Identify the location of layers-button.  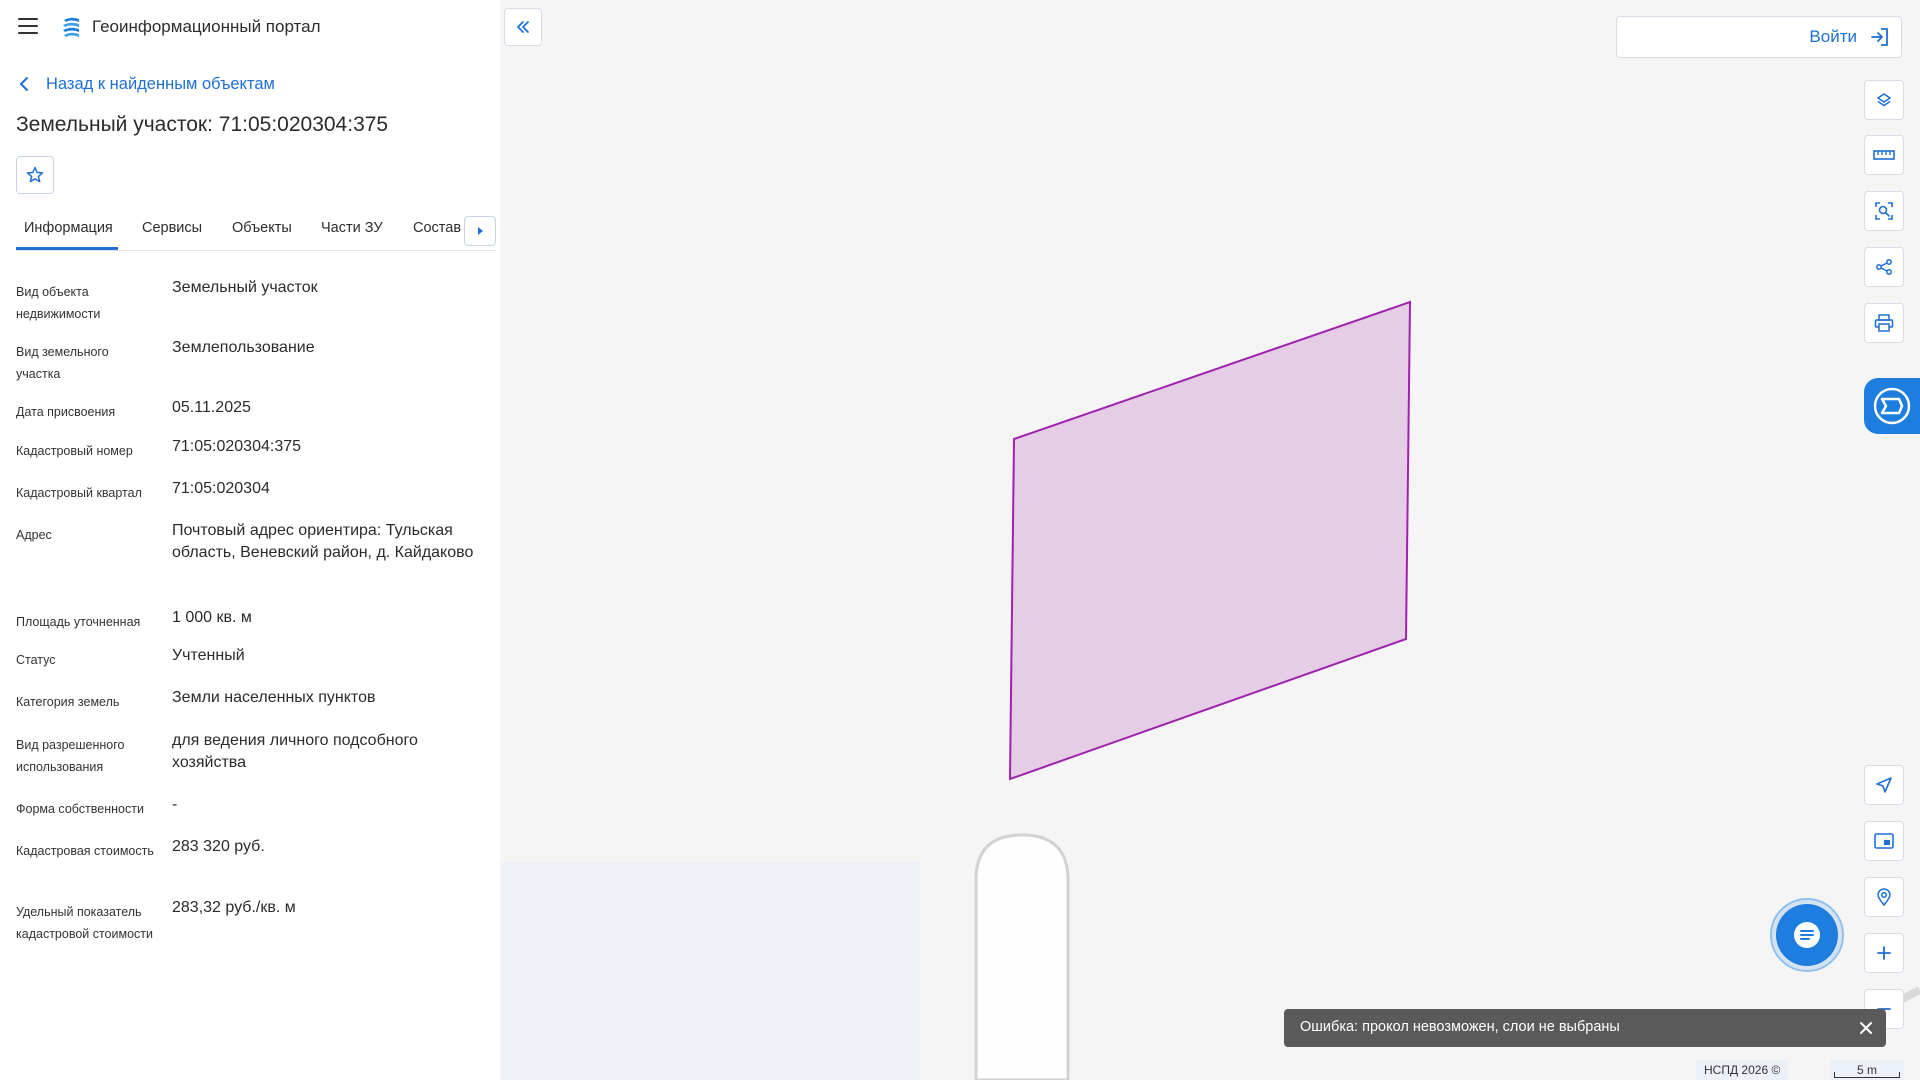
(1884, 100).